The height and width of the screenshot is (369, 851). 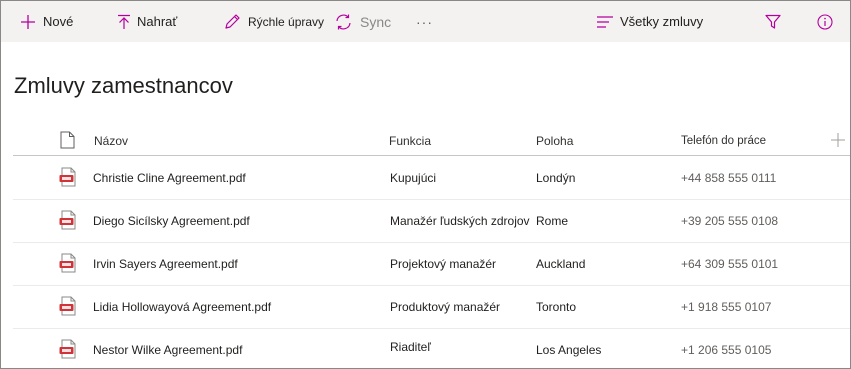 What do you see at coordinates (561, 263) in the screenshot?
I see `location-cell: Auckland` at bounding box center [561, 263].